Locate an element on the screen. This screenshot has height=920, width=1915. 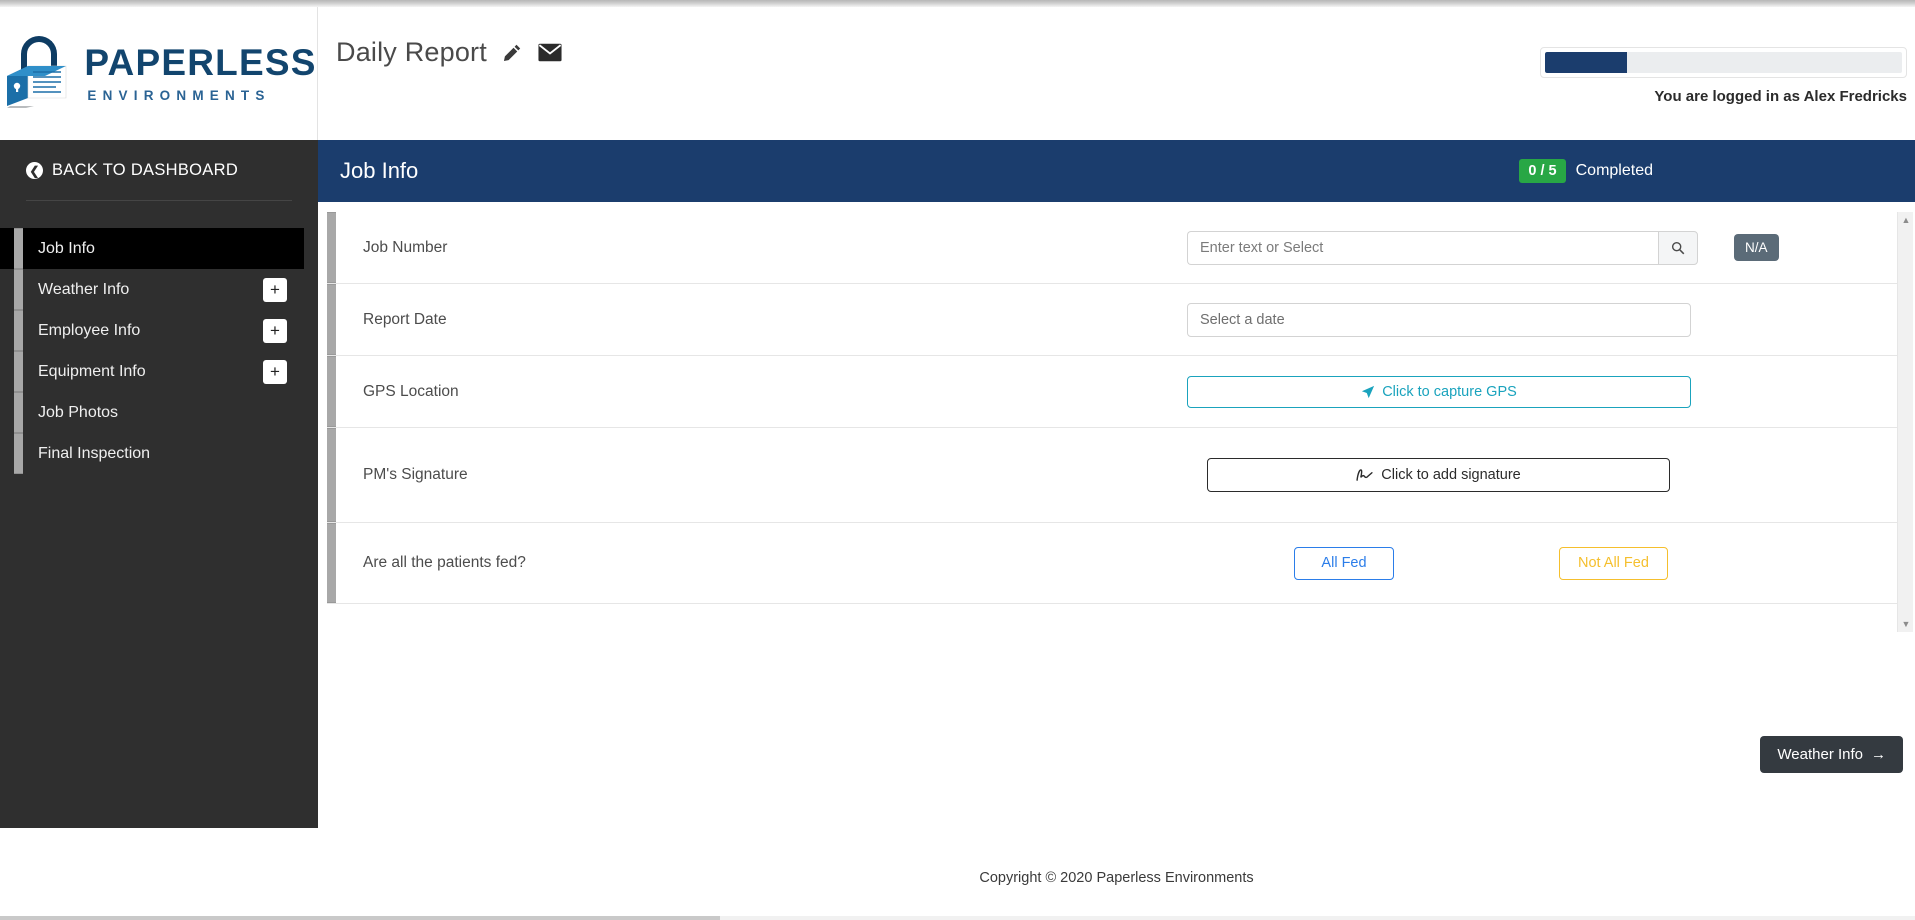
sidebar-item-label: Job Info is located at coordinates (66, 248).